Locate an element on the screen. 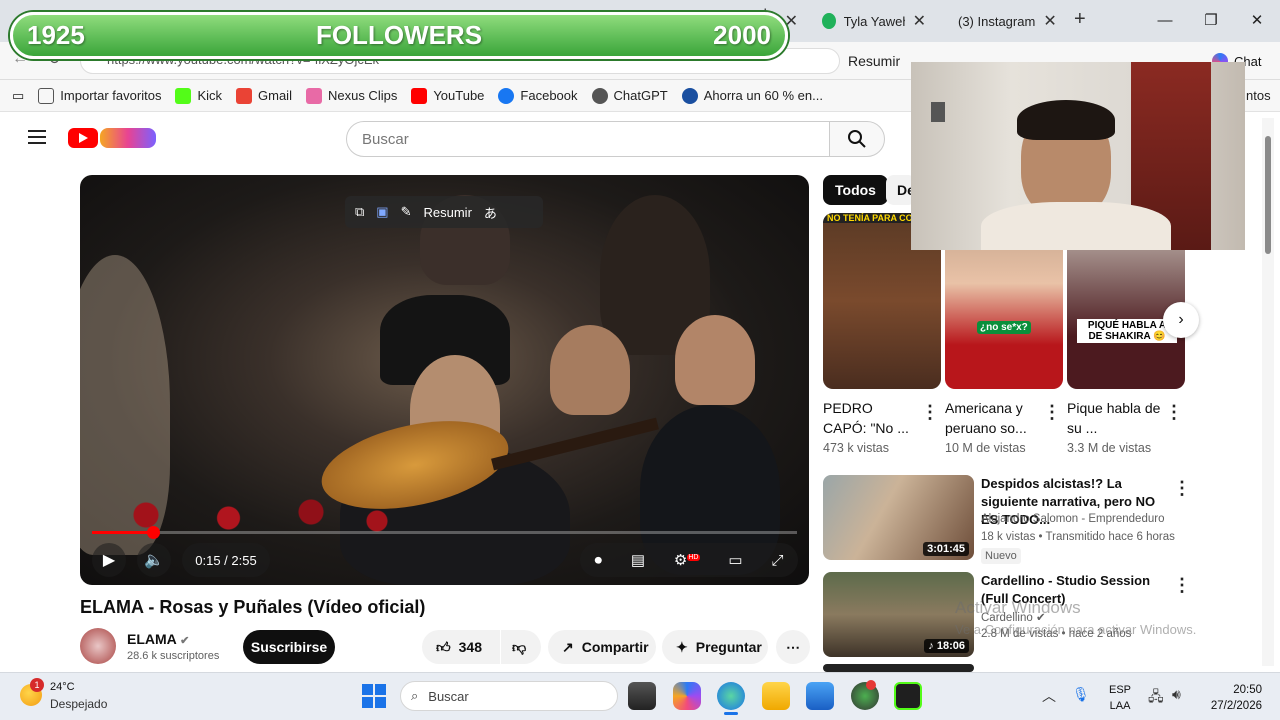  bookmark-youtube: YouTube is located at coordinates (447, 95).